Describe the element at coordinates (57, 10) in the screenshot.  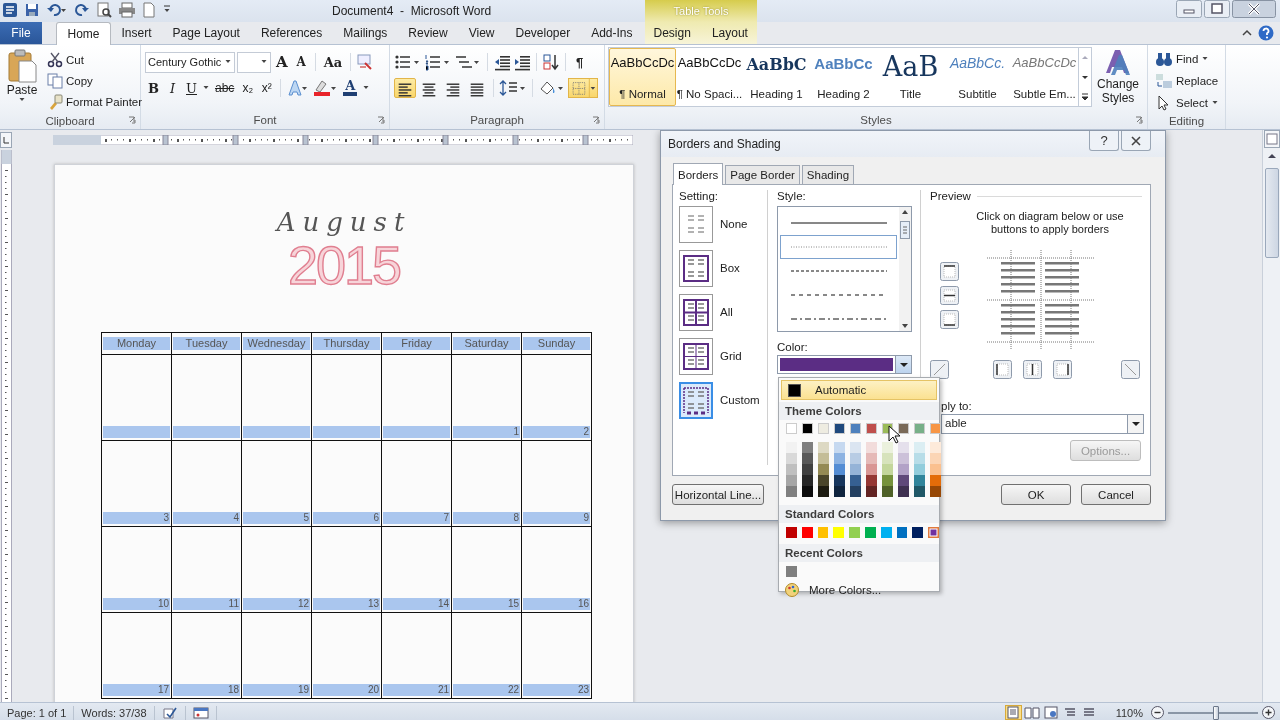
I see `undo-icon` at that location.